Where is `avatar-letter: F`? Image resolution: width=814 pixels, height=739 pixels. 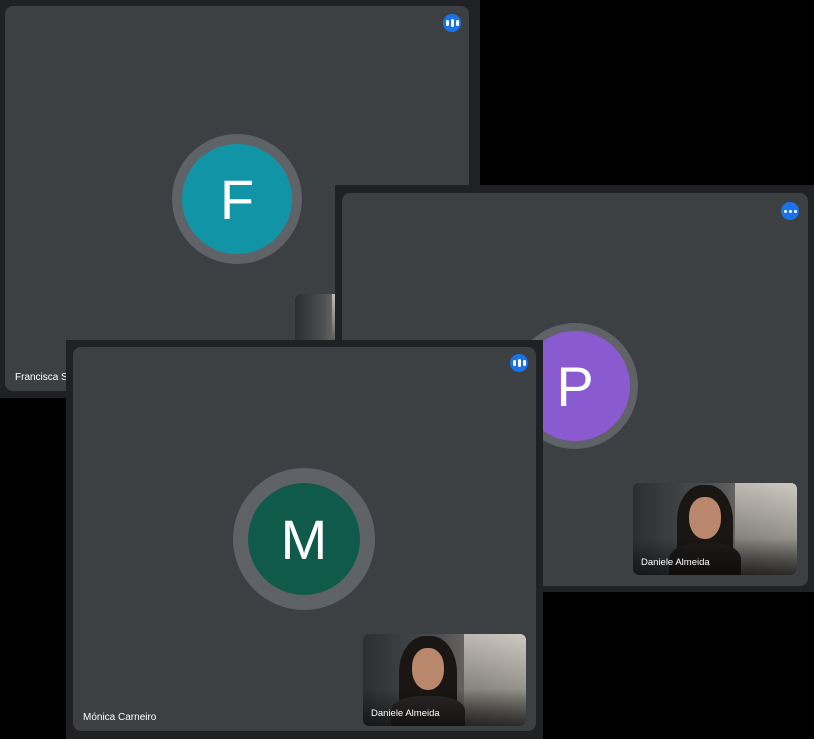 avatar-letter: F is located at coordinates (237, 199).